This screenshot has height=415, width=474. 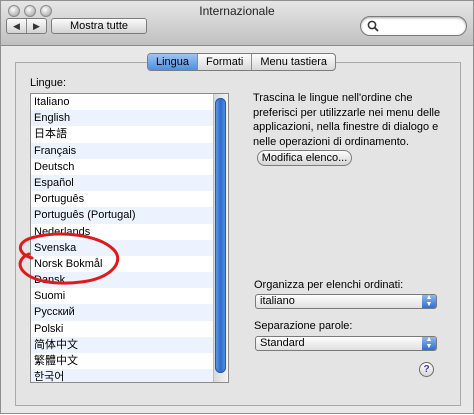 I want to click on language-item: Français, so click(x=129, y=150).